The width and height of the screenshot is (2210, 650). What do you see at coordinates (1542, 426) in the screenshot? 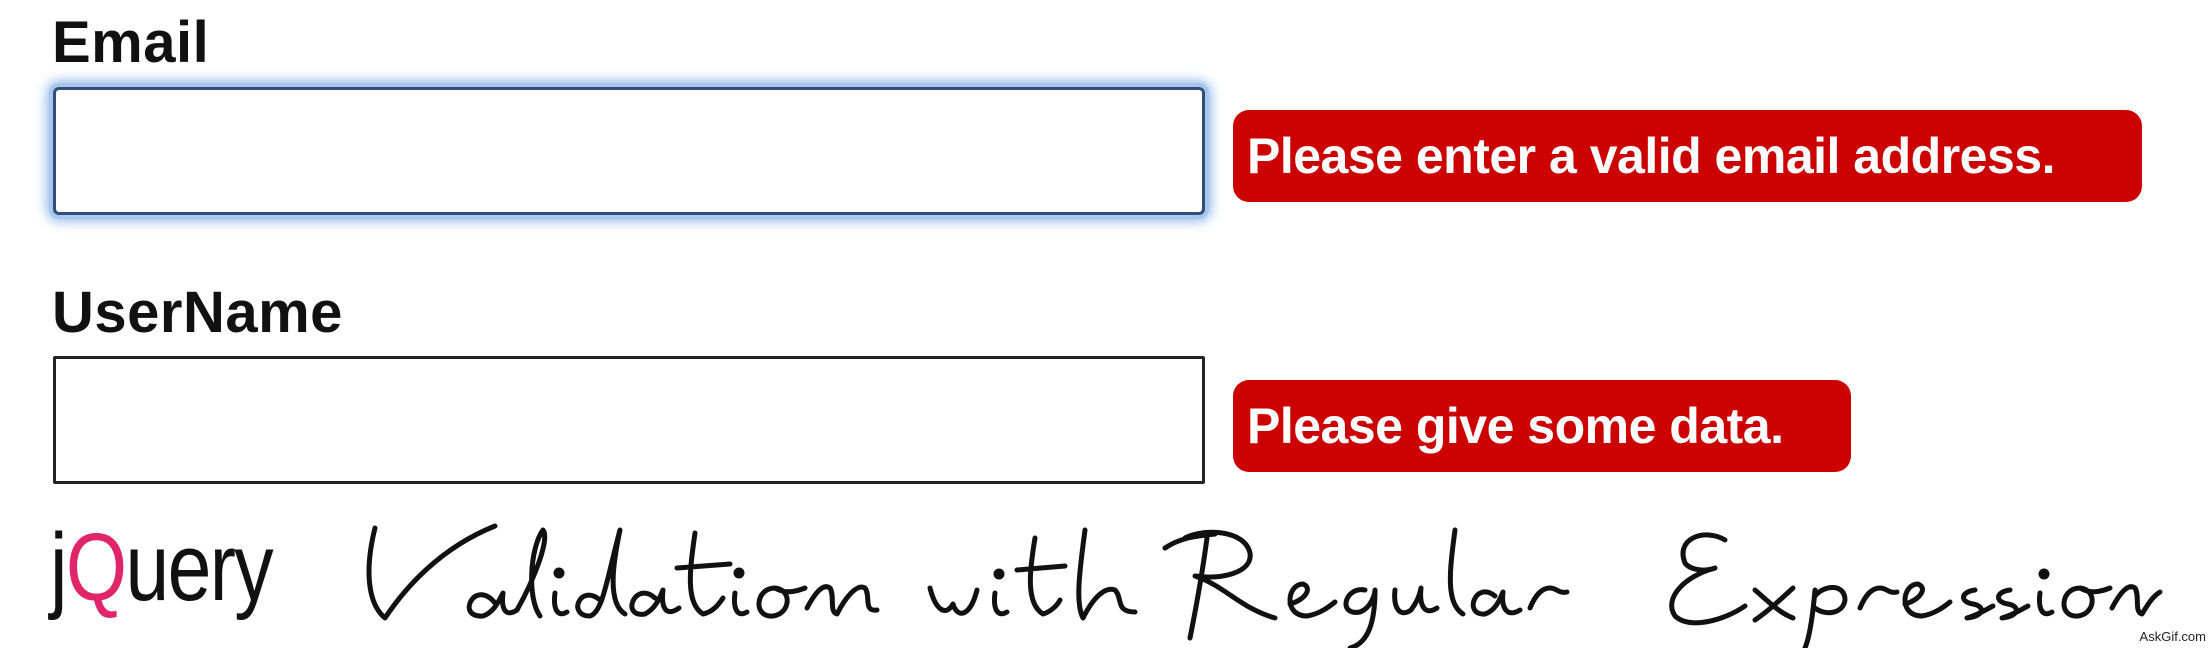
I see `username-error-message: Please give some data.` at bounding box center [1542, 426].